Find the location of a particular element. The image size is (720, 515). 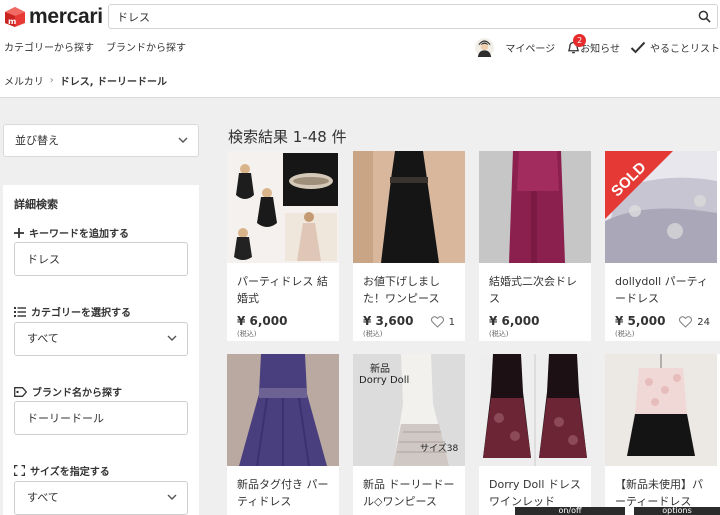

resize-icon is located at coordinates (19, 470).